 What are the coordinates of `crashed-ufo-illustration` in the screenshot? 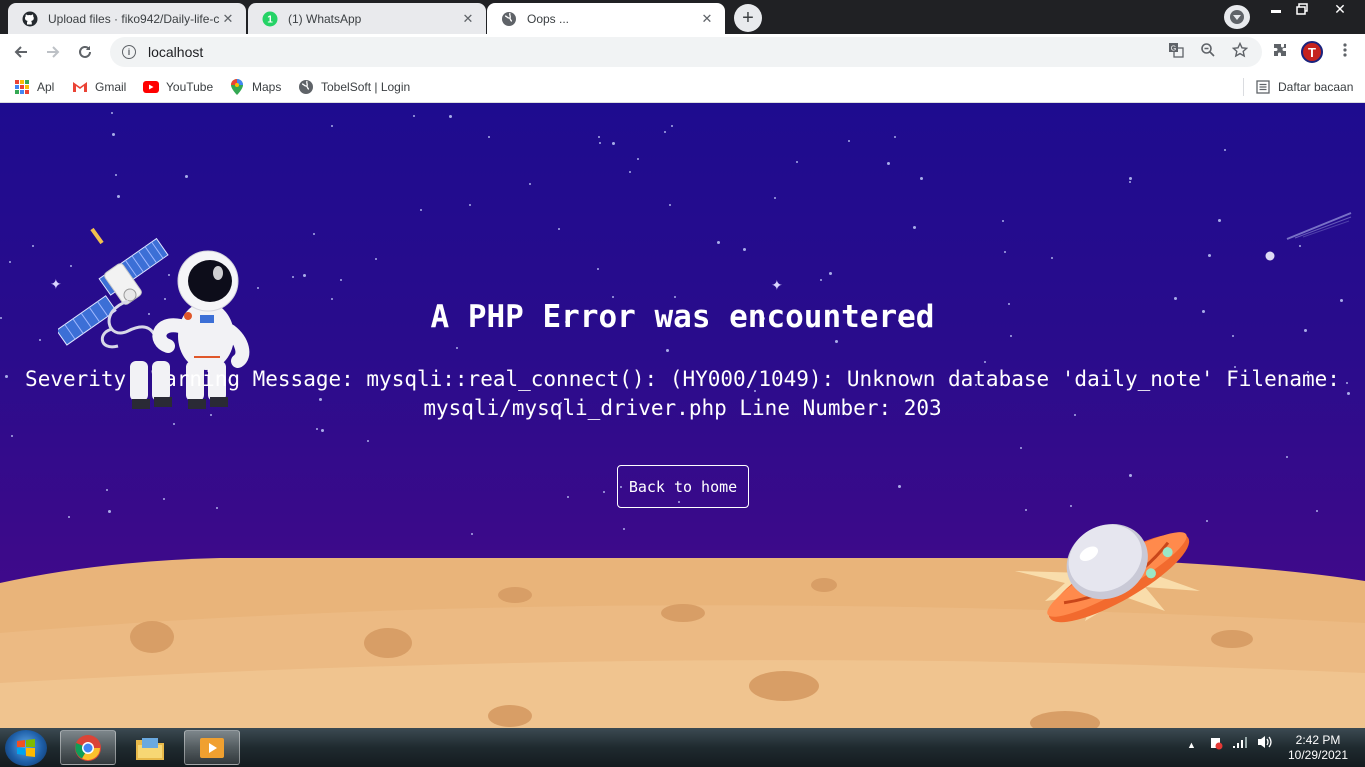 It's located at (1107, 573).